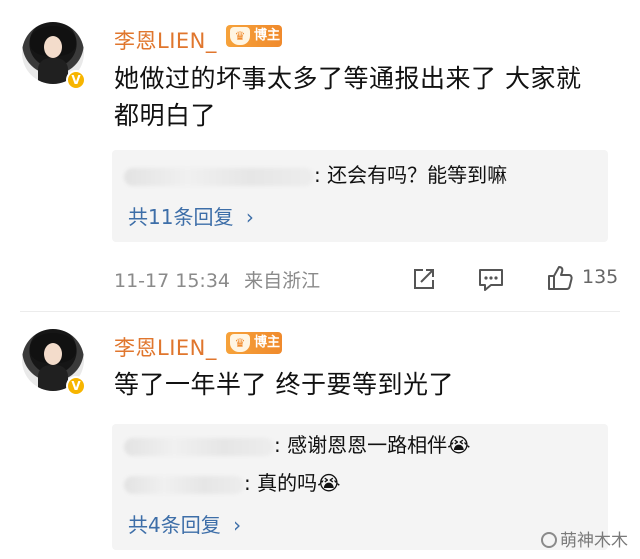 Image resolution: width=640 pixels, height=559 pixels. I want to click on comment-text: 等了一年半了 终于要等到光了, so click(284, 384).